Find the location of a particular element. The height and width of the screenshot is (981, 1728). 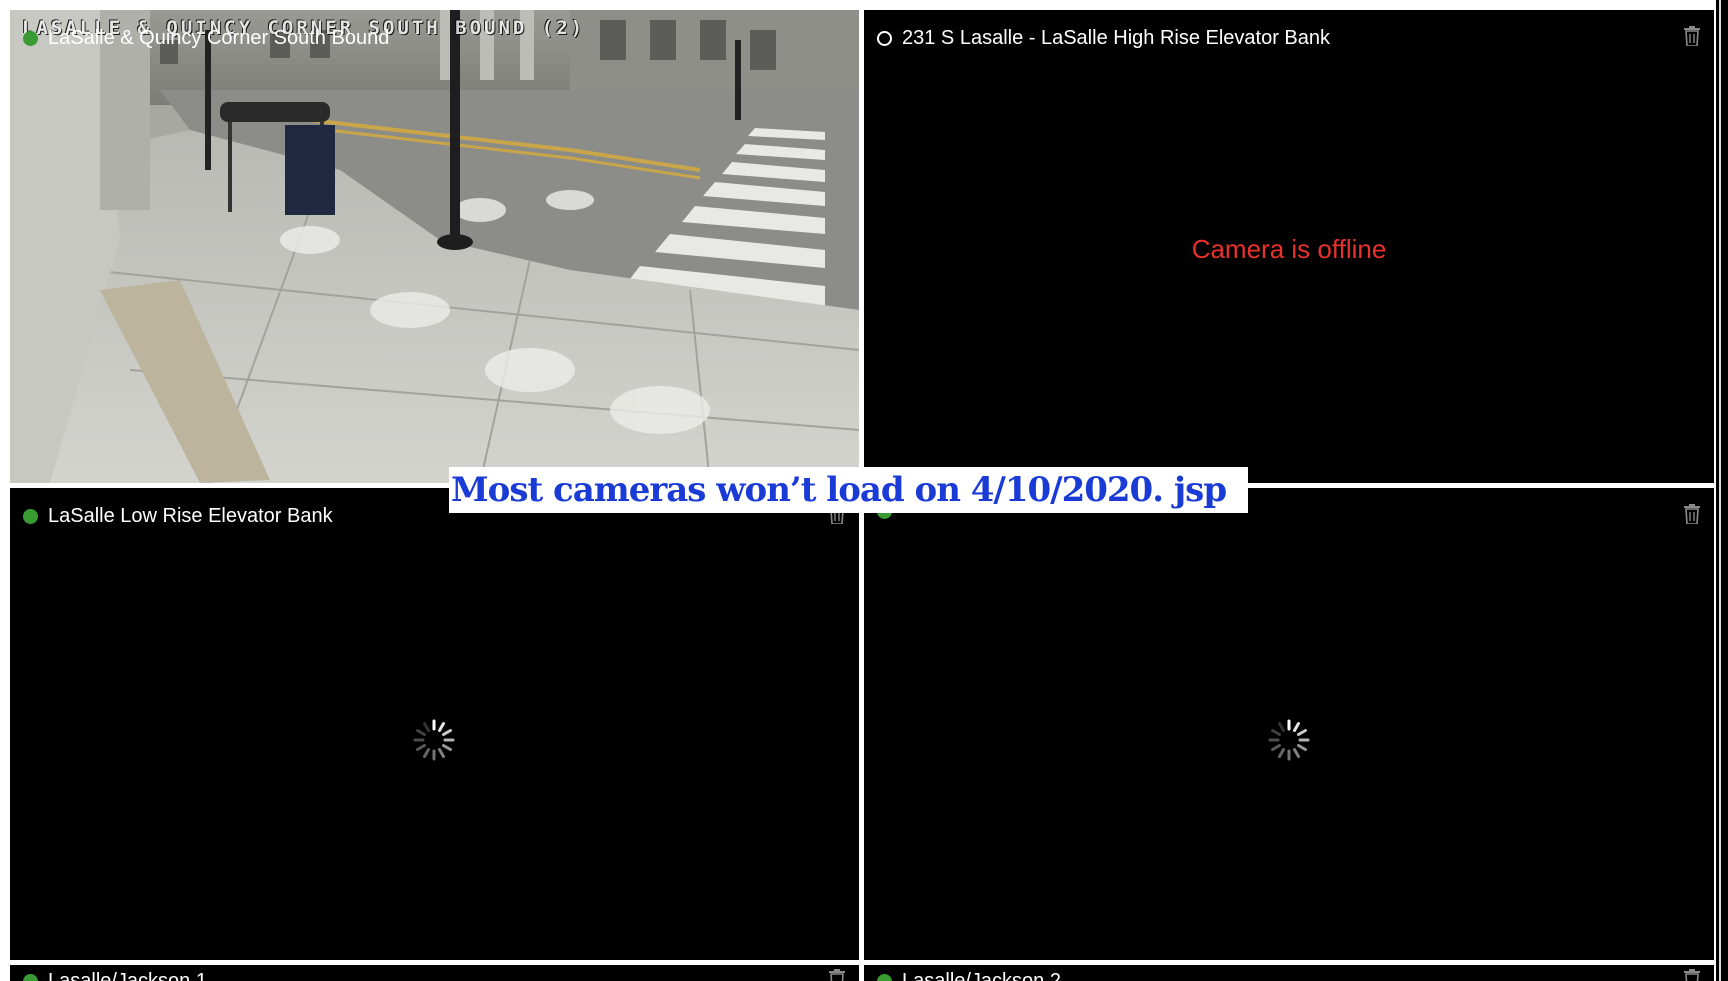

camera-tile-lasalle-jackson-1: Lasalle/Jackson 1 is located at coordinates (434, 973).